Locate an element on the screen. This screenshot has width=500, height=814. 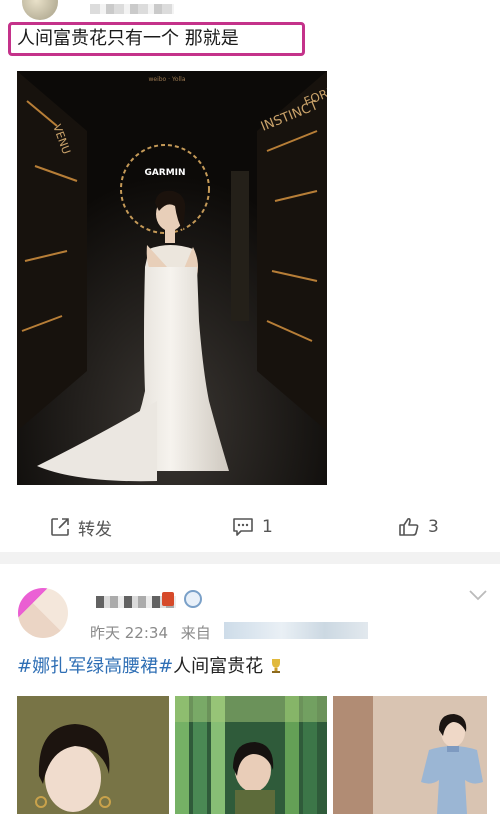
share-icon is located at coordinates (60, 527).